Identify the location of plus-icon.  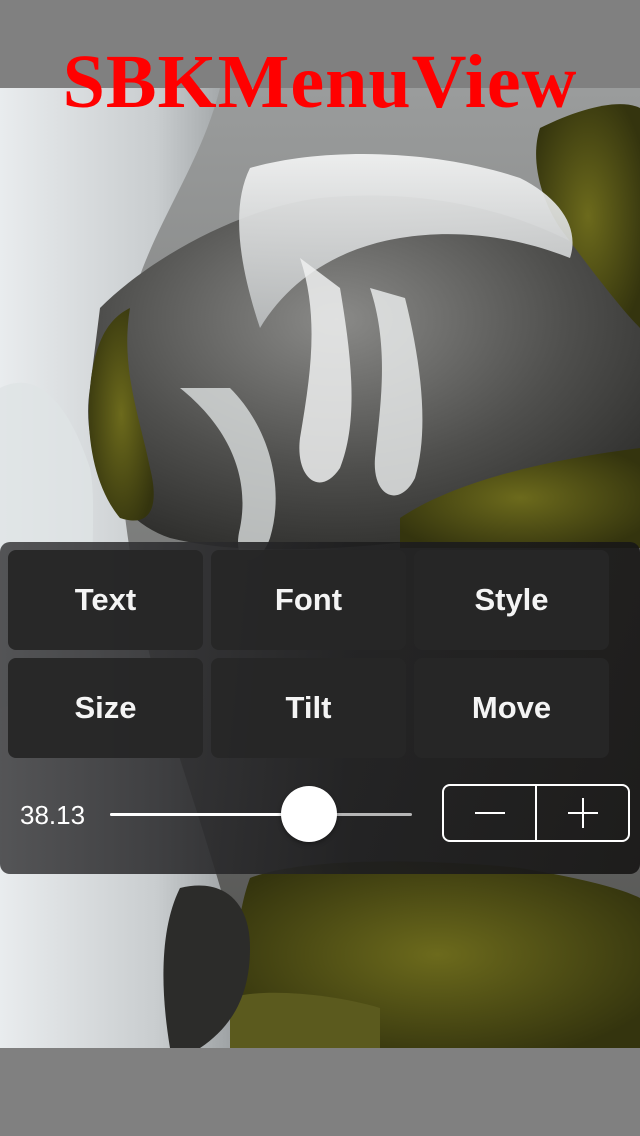
(582, 813).